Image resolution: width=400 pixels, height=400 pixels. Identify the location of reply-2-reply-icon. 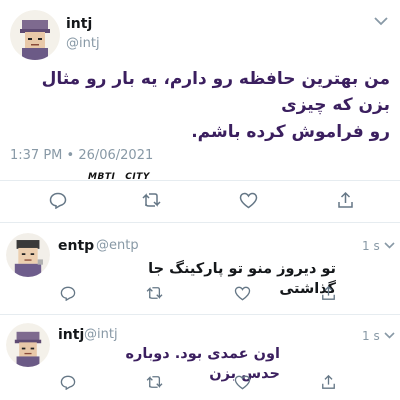
(68, 382).